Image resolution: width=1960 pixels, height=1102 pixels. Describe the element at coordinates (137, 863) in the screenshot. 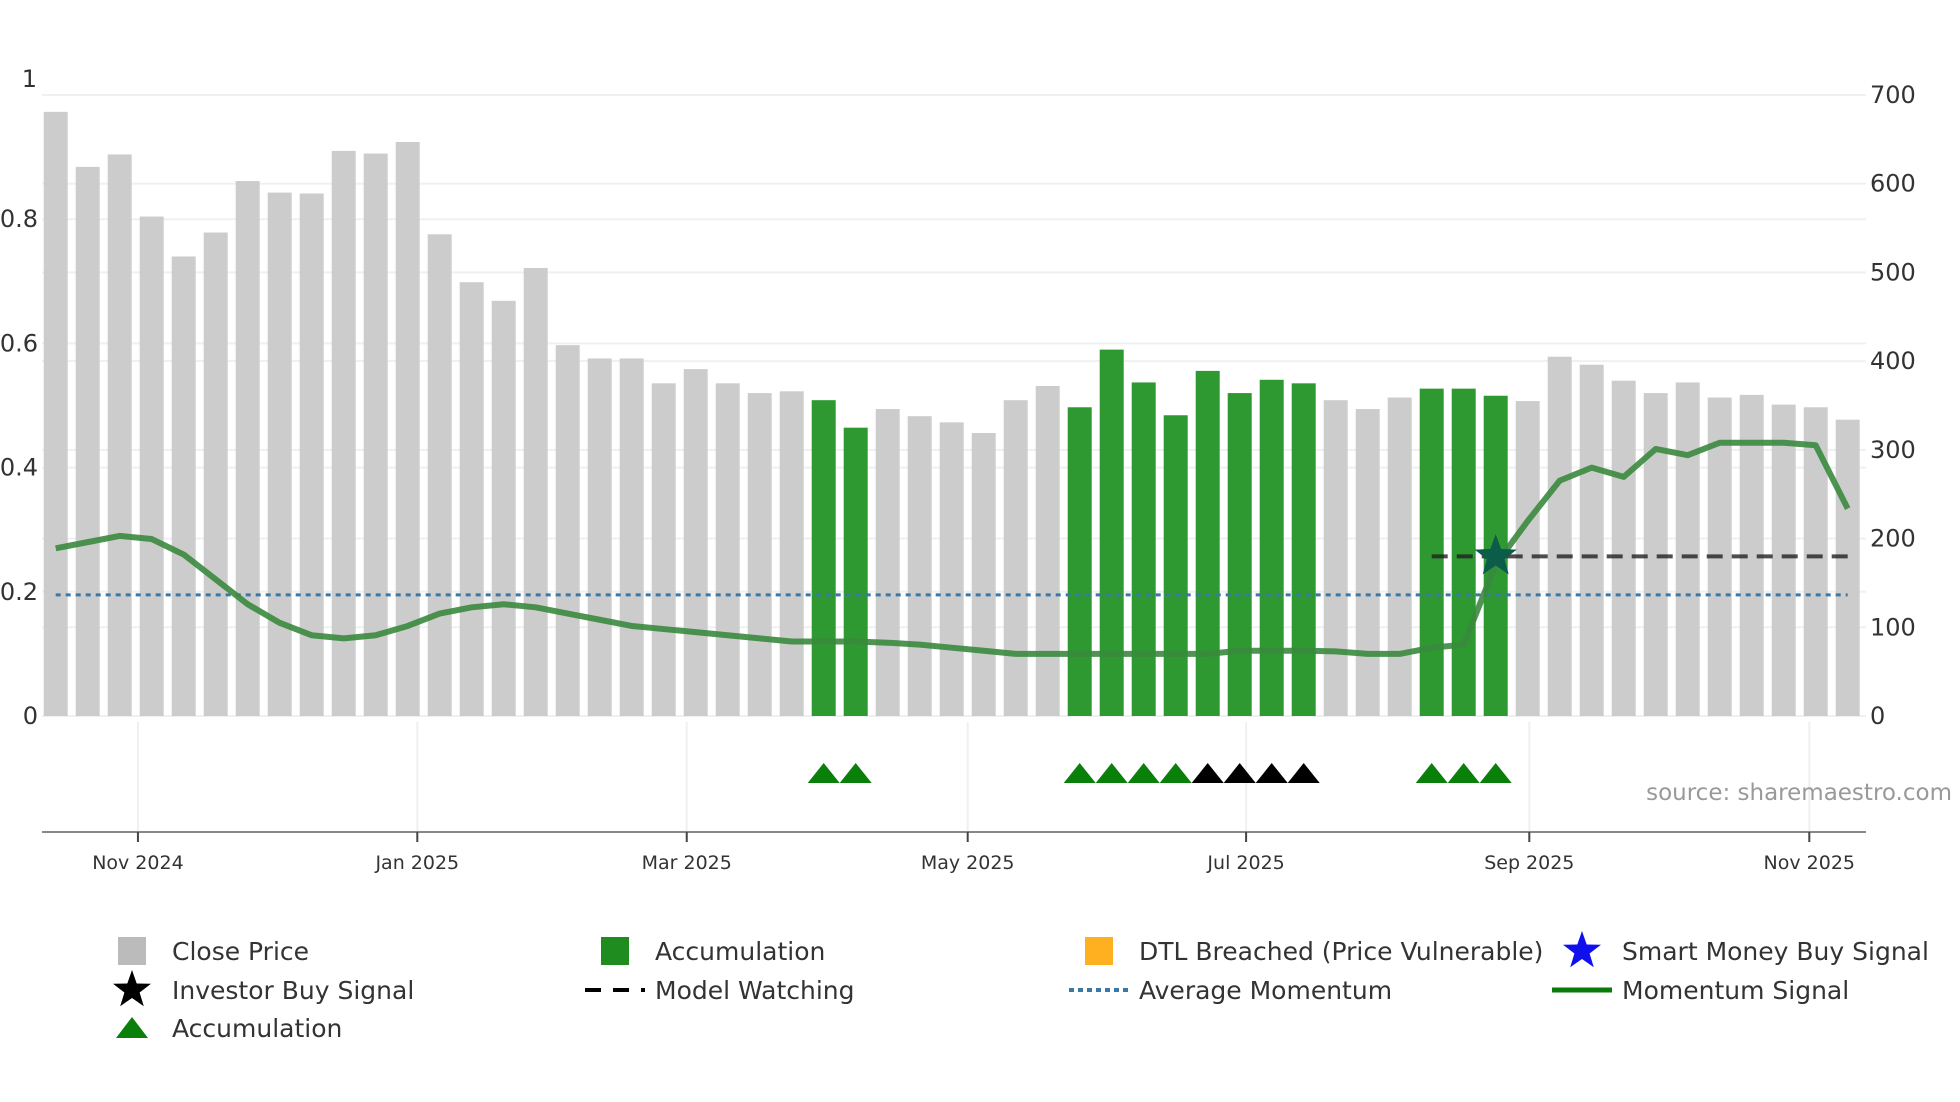

I see `x-tick-label: Nov 2024` at that location.